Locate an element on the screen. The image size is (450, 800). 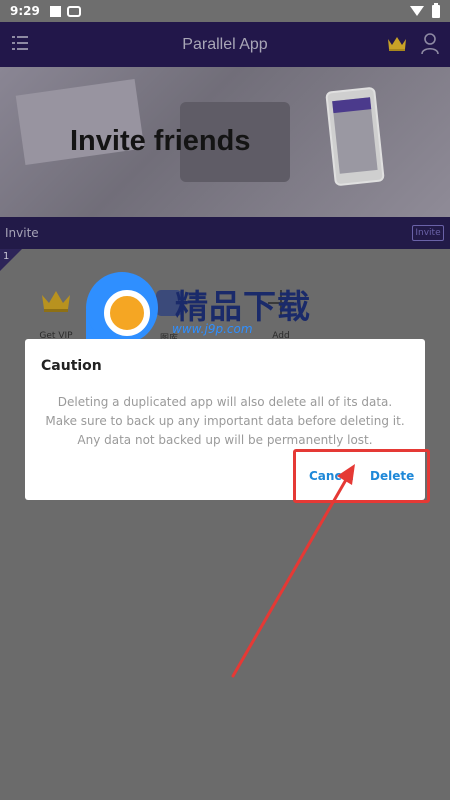
user-icon is located at coordinates (430, 44).